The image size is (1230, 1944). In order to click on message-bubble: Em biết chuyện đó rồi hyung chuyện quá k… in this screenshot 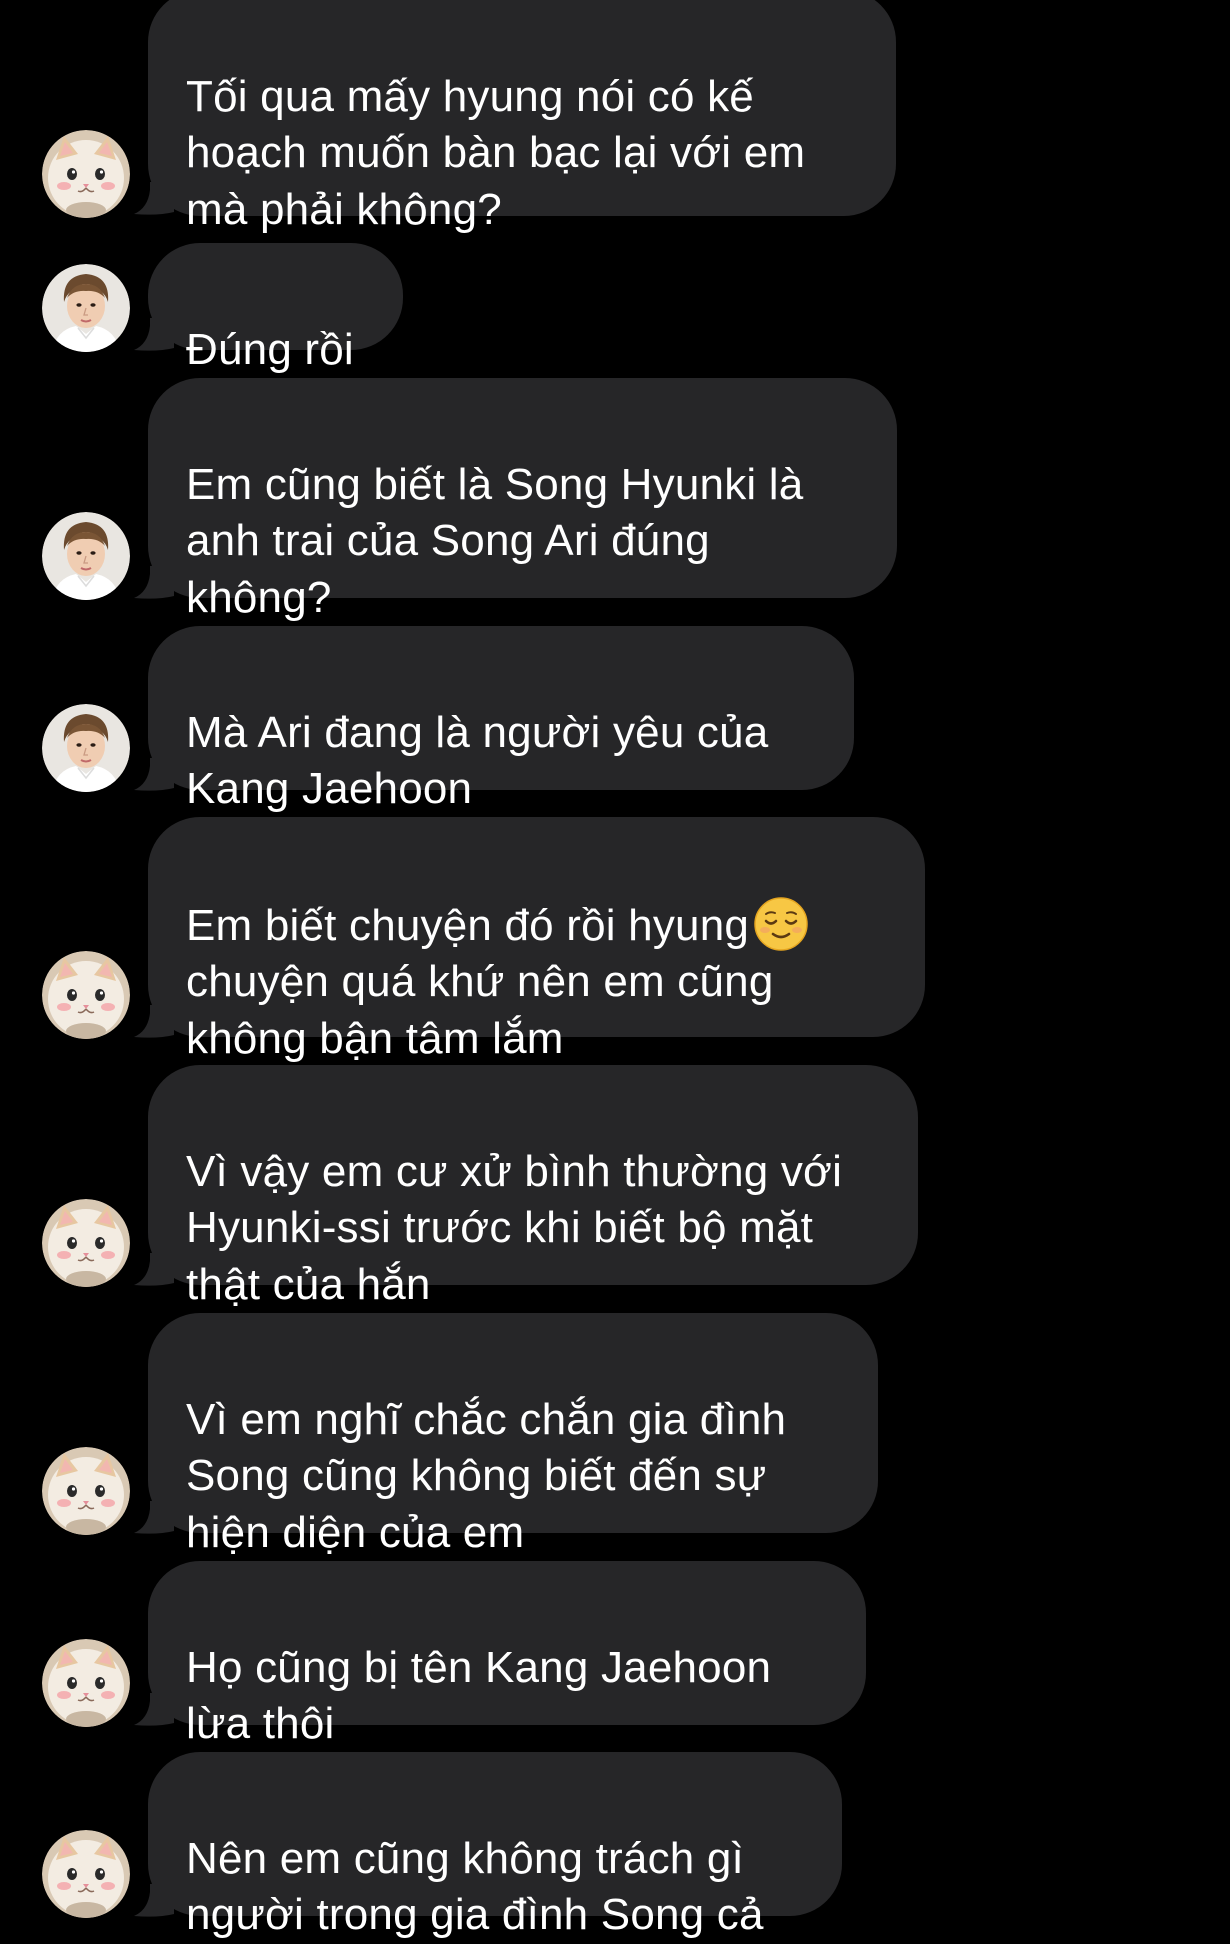, I will do `click(536, 940)`.